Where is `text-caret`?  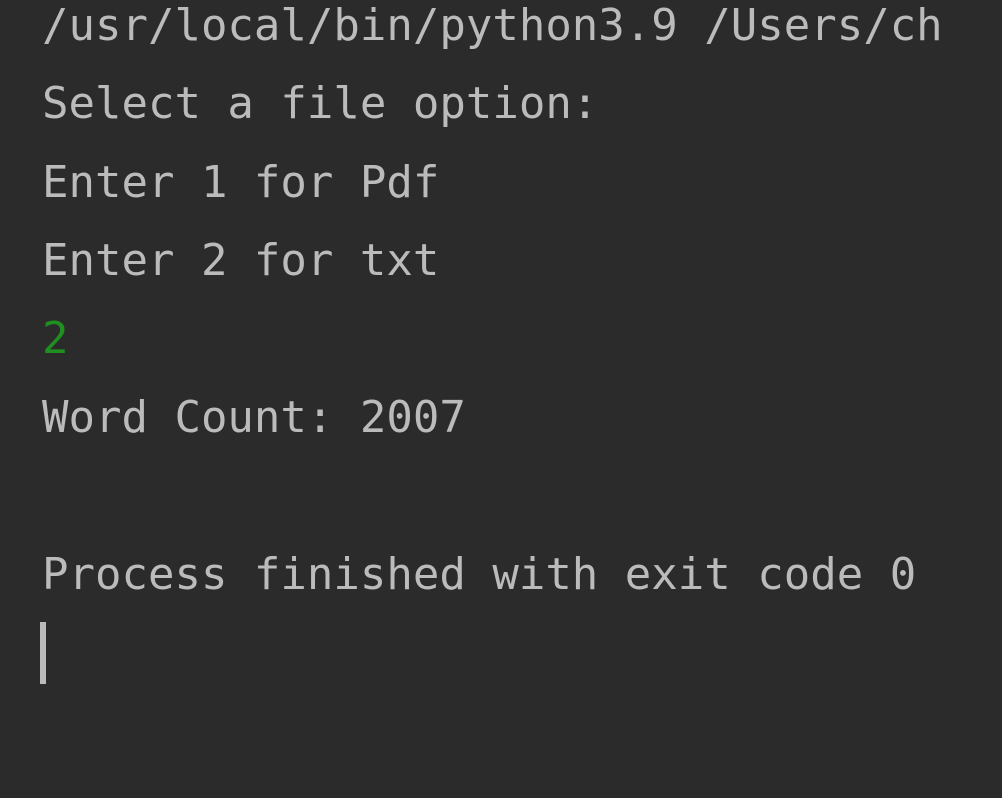
text-caret is located at coordinates (43, 653).